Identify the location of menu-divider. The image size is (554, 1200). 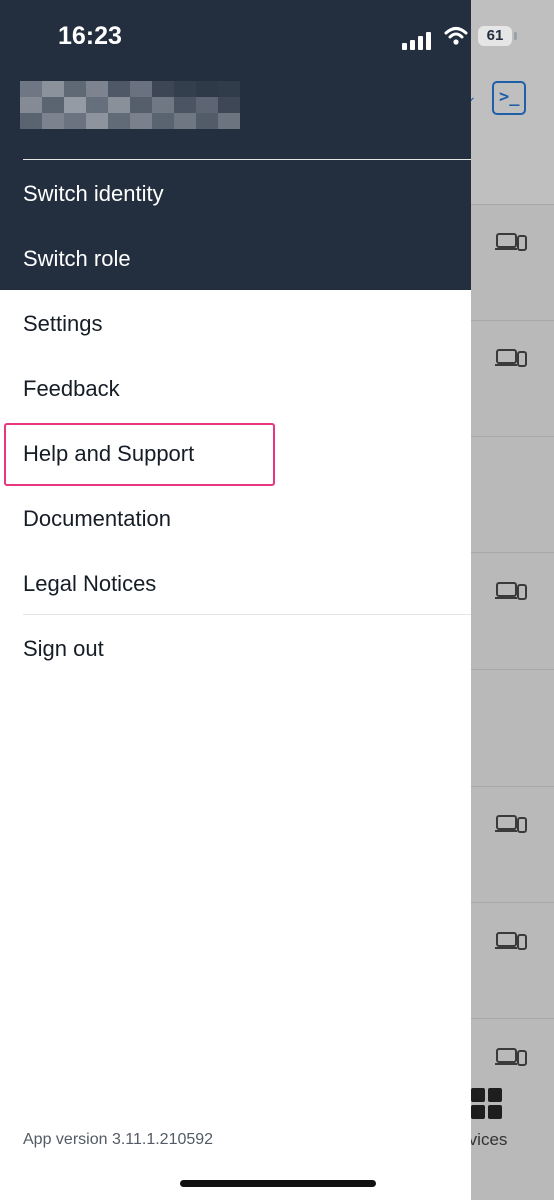
(247, 614).